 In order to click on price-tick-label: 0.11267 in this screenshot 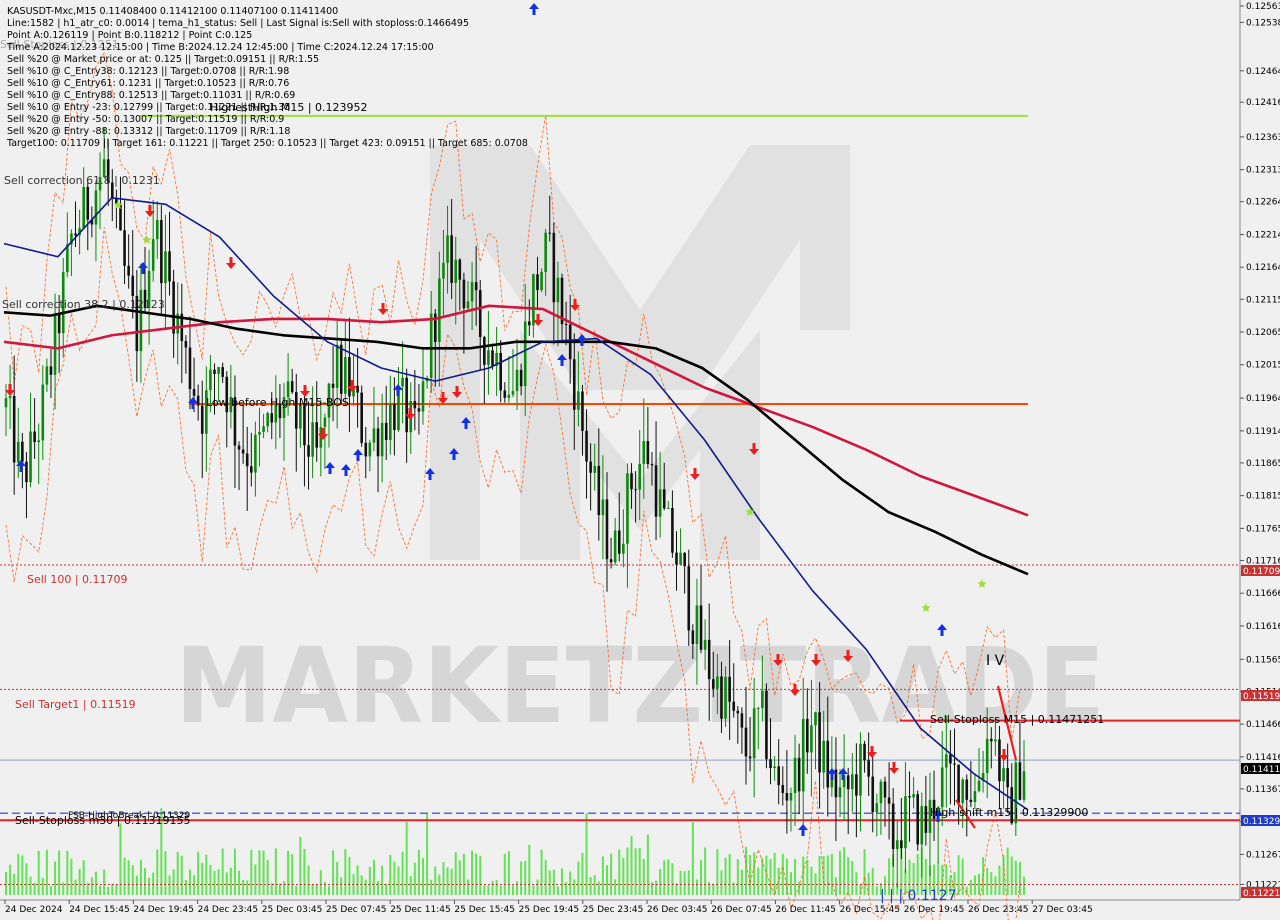, I will do `click(1263, 855)`.